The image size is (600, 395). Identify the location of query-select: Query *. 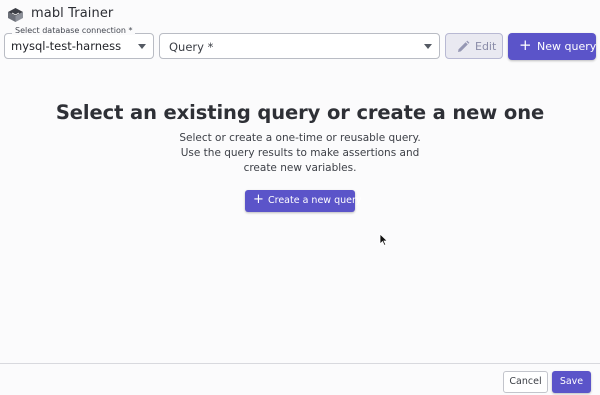
(299, 46).